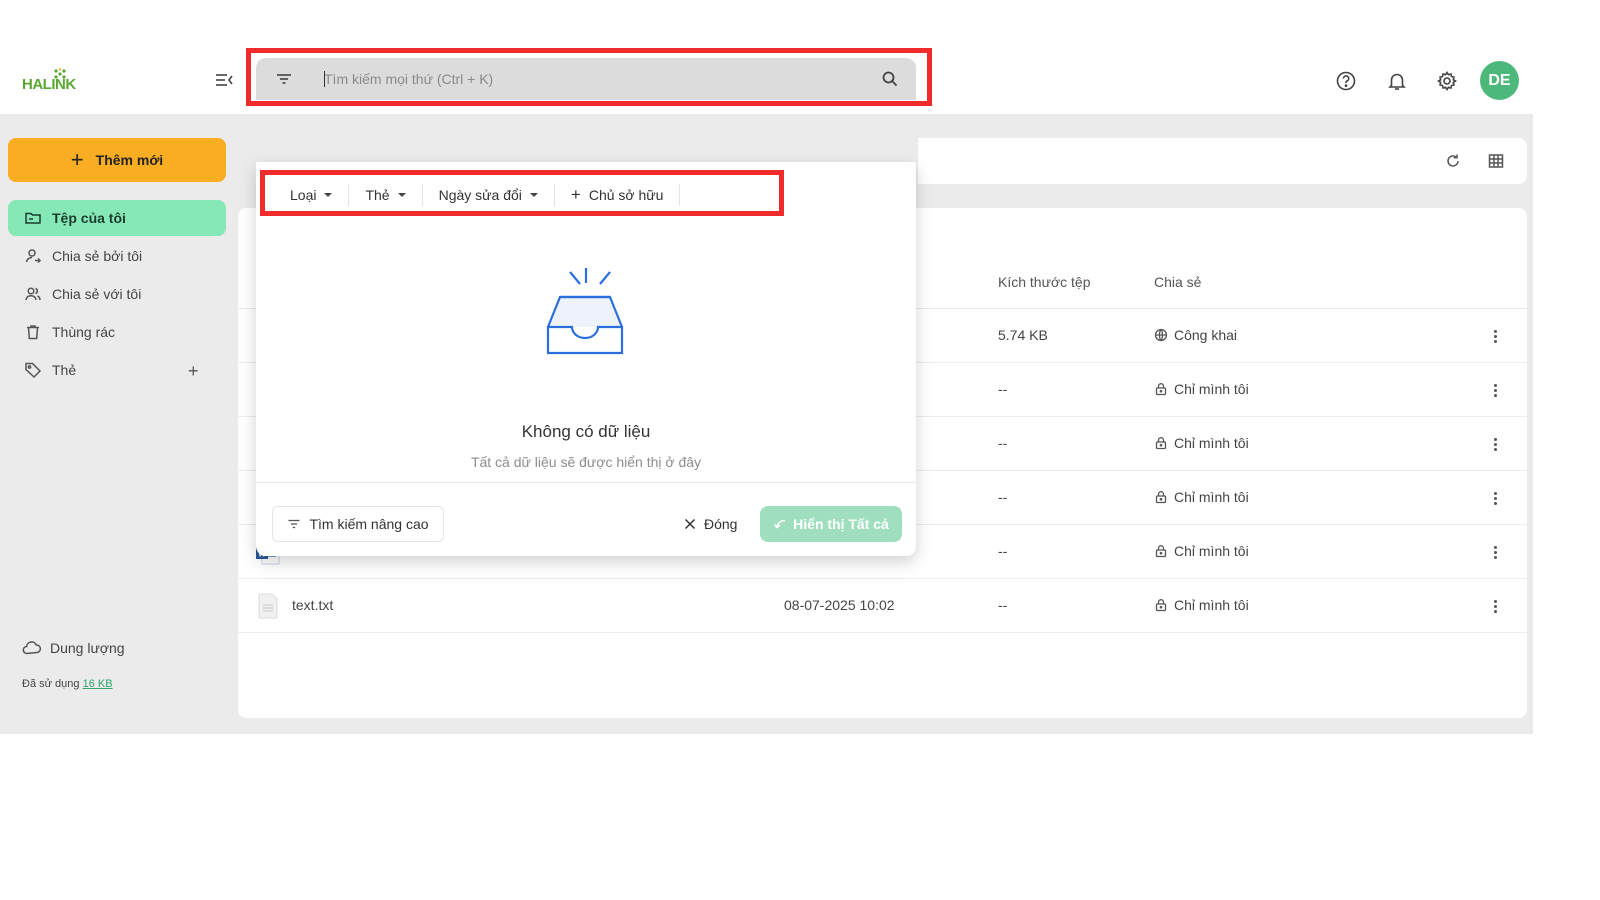 This screenshot has width=1600, height=900. I want to click on column-header-size: Kích thước tệp, so click(1044, 282).